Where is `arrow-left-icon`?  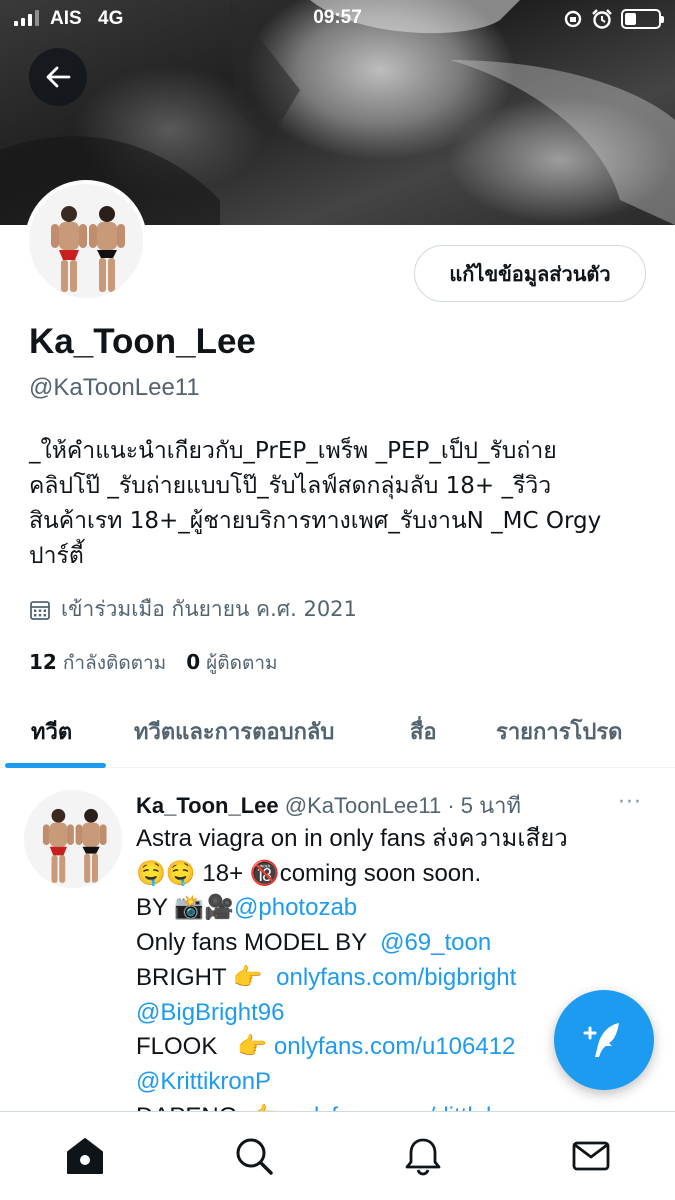 arrow-left-icon is located at coordinates (58, 77).